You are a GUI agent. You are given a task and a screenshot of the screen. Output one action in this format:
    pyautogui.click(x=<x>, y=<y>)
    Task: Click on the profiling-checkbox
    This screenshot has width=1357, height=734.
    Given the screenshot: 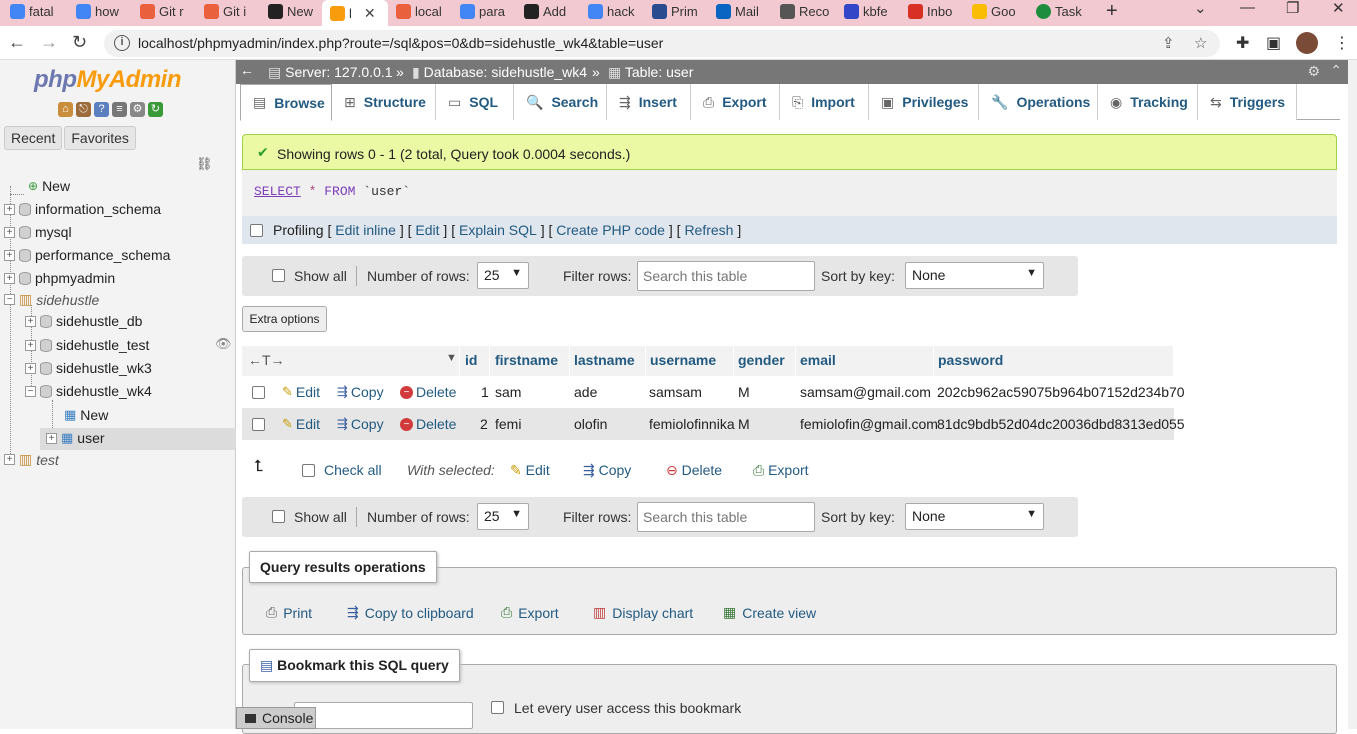 What is the action you would take?
    pyautogui.click(x=256, y=230)
    